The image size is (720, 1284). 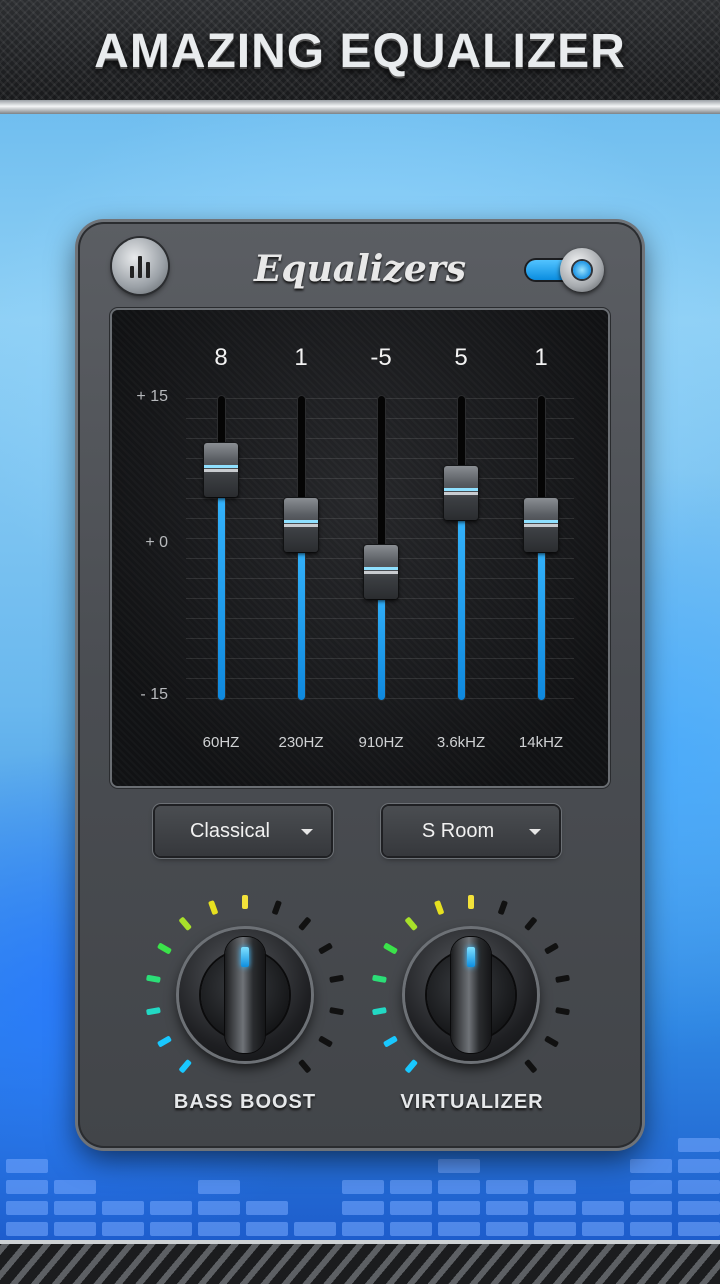 What do you see at coordinates (360, 269) in the screenshot?
I see `panel-title: Equalizers` at bounding box center [360, 269].